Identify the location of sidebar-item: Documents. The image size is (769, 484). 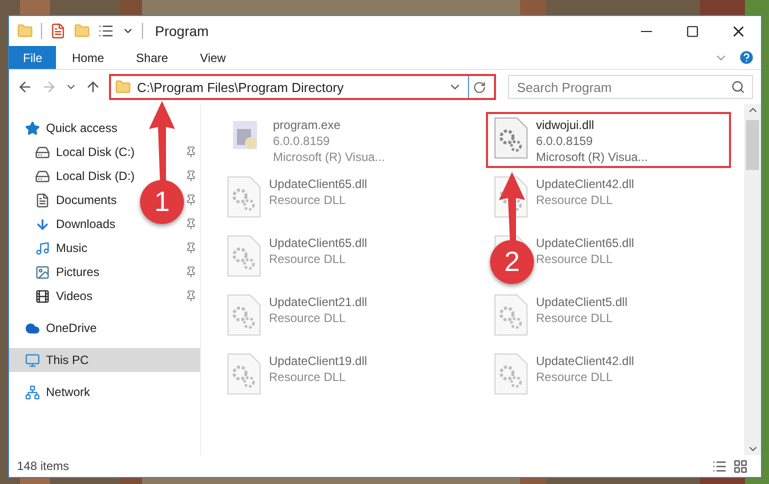
(67, 200).